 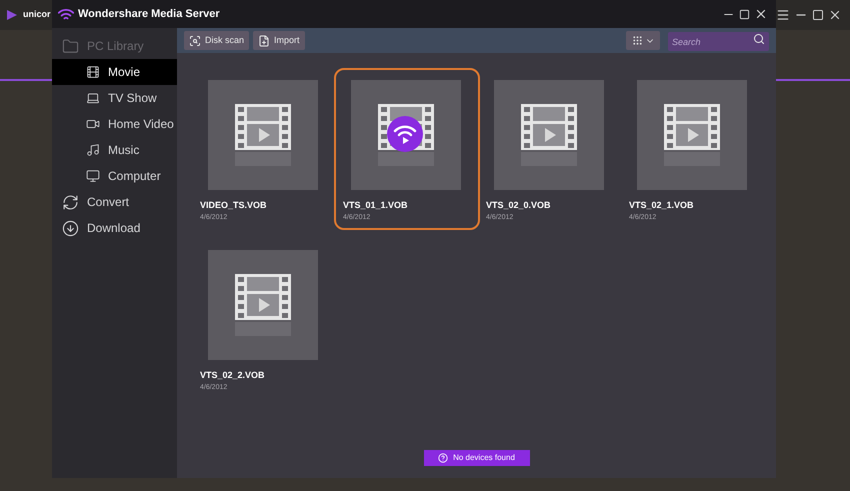 What do you see at coordinates (70, 202) in the screenshot?
I see `refresh-icon` at bounding box center [70, 202].